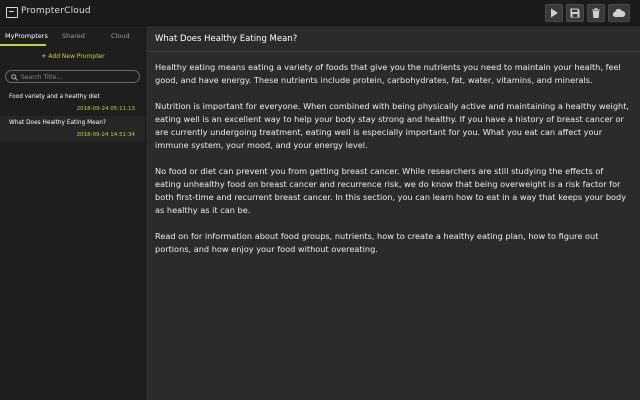 This screenshot has width=640, height=400. What do you see at coordinates (26, 36) in the screenshot?
I see `tab-myprompters: MyPrompters` at bounding box center [26, 36].